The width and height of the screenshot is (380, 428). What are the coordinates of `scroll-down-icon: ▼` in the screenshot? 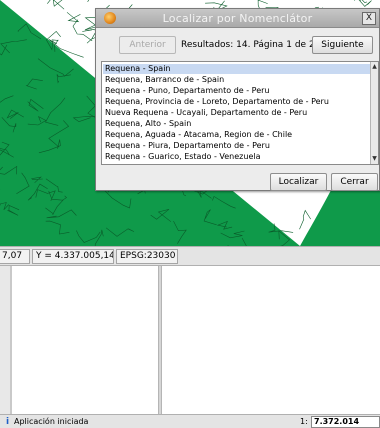 It's located at (374, 159).